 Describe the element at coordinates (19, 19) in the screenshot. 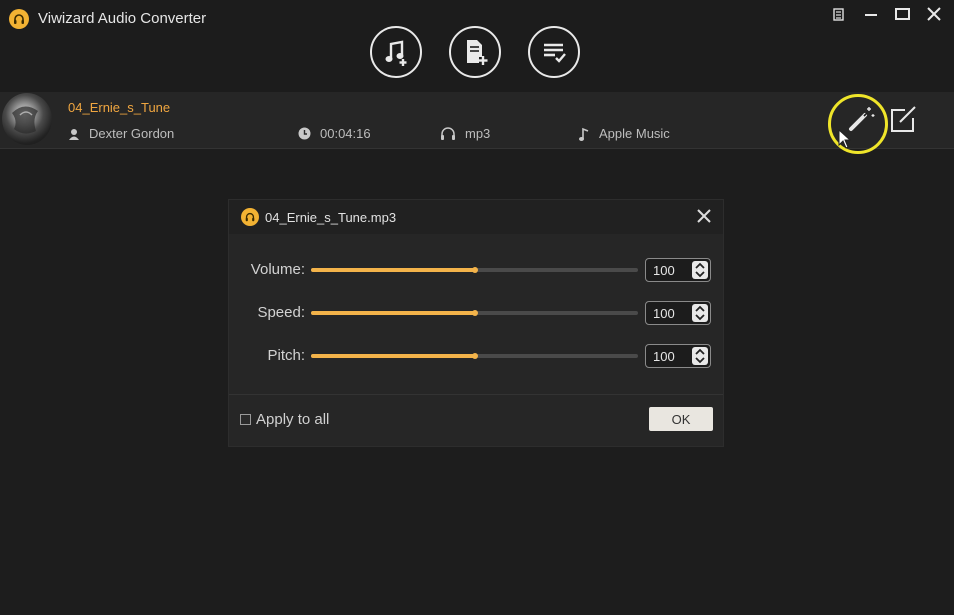

I see `app-logo-icon` at that location.